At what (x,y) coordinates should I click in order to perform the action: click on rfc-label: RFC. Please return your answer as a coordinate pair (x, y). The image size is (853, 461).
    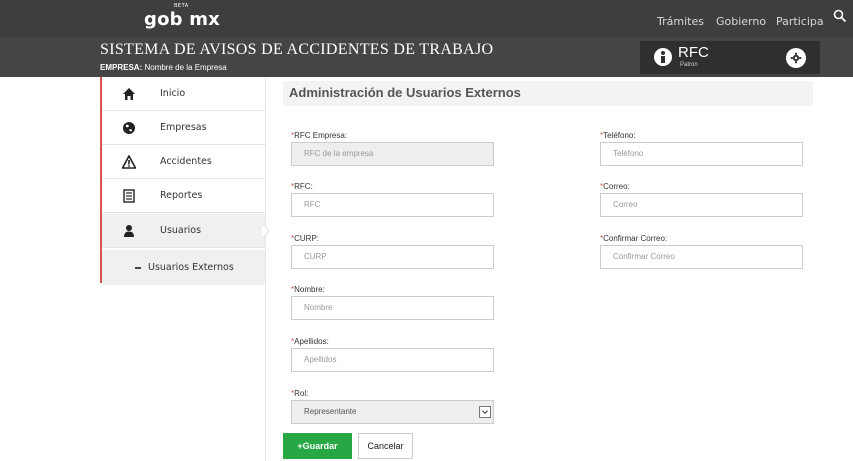
    Looking at the image, I should click on (693, 52).